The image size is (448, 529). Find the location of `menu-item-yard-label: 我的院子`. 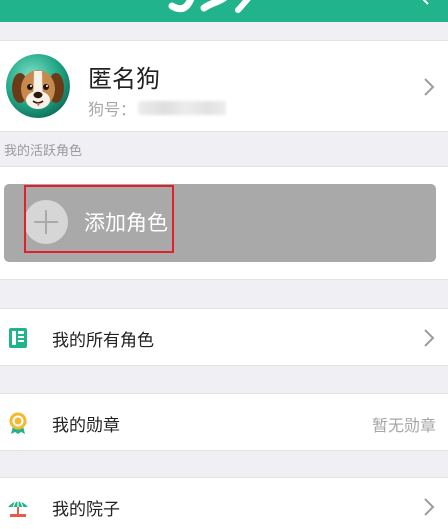

menu-item-yard-label: 我的院子 is located at coordinates (86, 510).